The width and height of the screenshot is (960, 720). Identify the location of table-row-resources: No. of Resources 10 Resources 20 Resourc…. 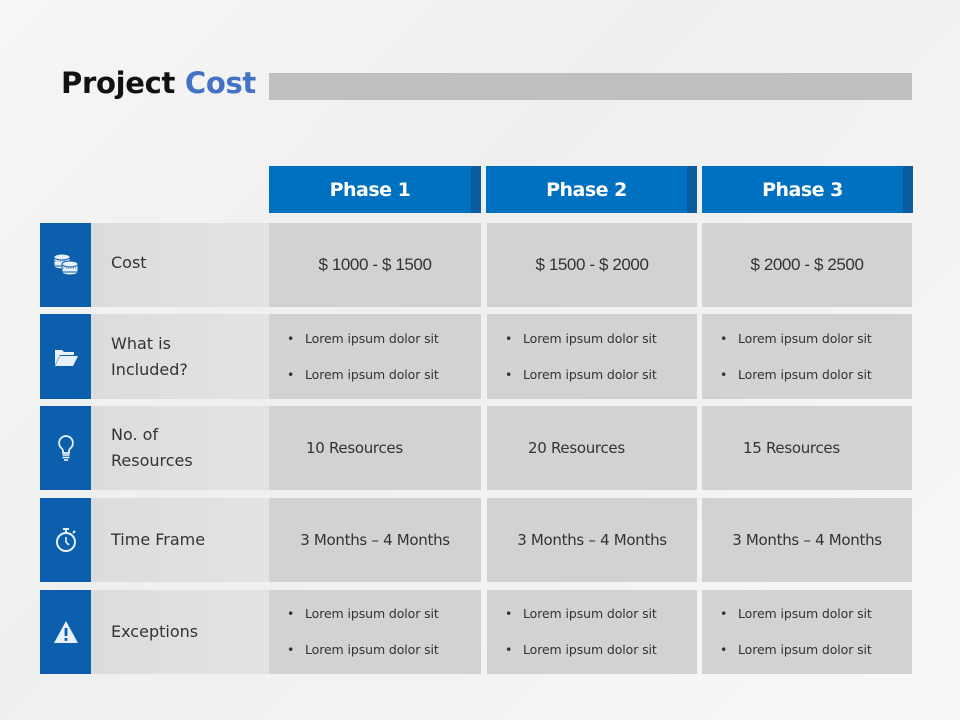
(476, 448).